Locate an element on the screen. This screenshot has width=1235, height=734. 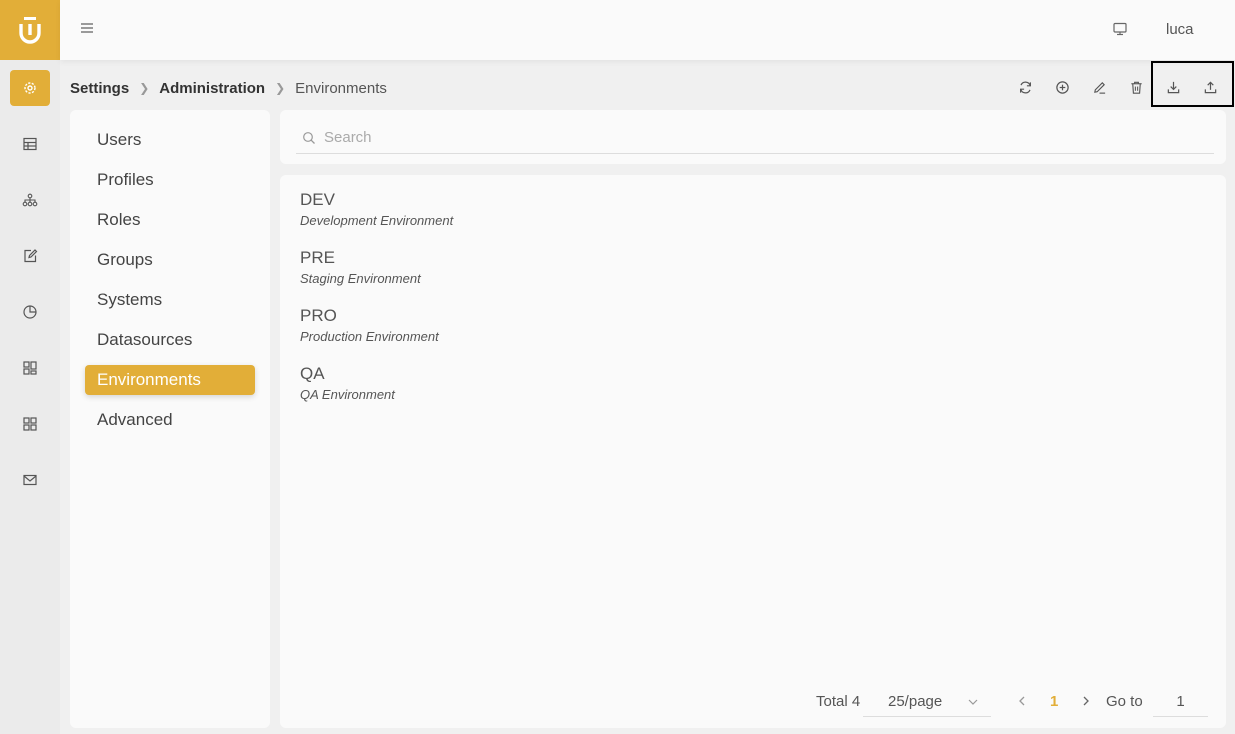
add-circle-icon is located at coordinates (1062, 87).